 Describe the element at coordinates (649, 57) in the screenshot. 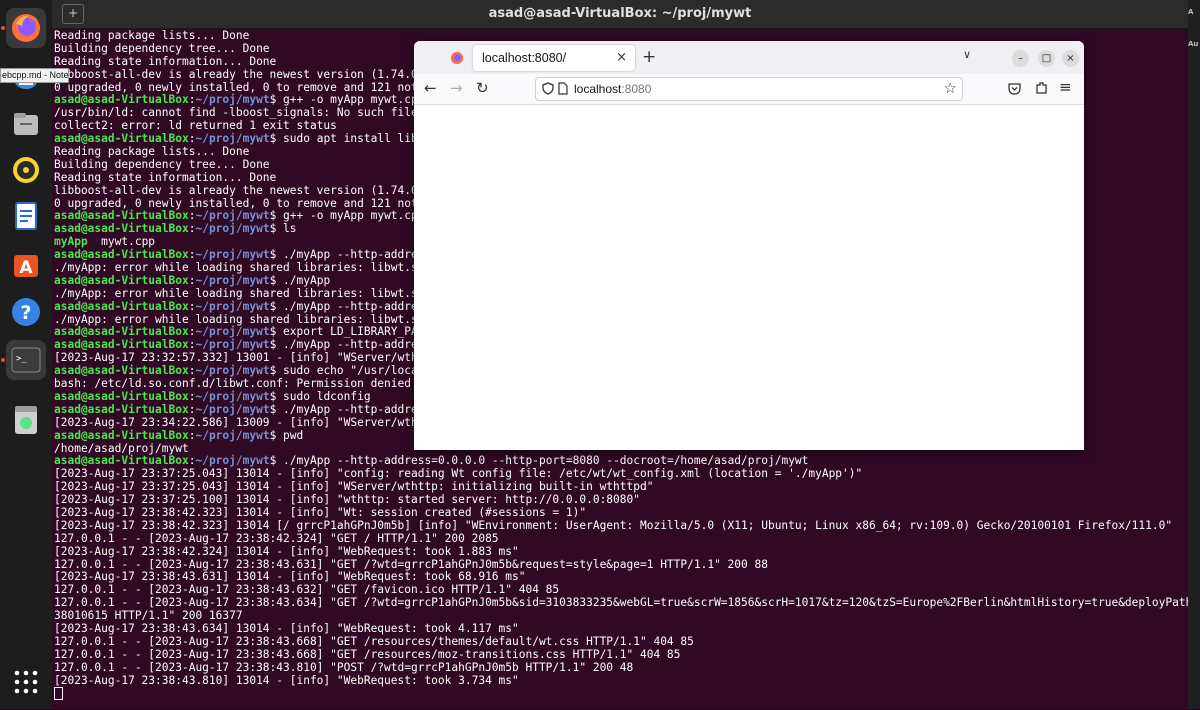

I see `new-tab-icon: +` at that location.